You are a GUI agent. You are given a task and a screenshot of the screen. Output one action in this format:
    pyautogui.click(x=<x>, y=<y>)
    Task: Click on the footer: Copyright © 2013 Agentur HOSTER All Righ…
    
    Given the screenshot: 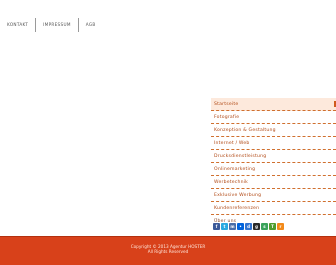 What is the action you would take?
    pyautogui.click(x=168, y=250)
    